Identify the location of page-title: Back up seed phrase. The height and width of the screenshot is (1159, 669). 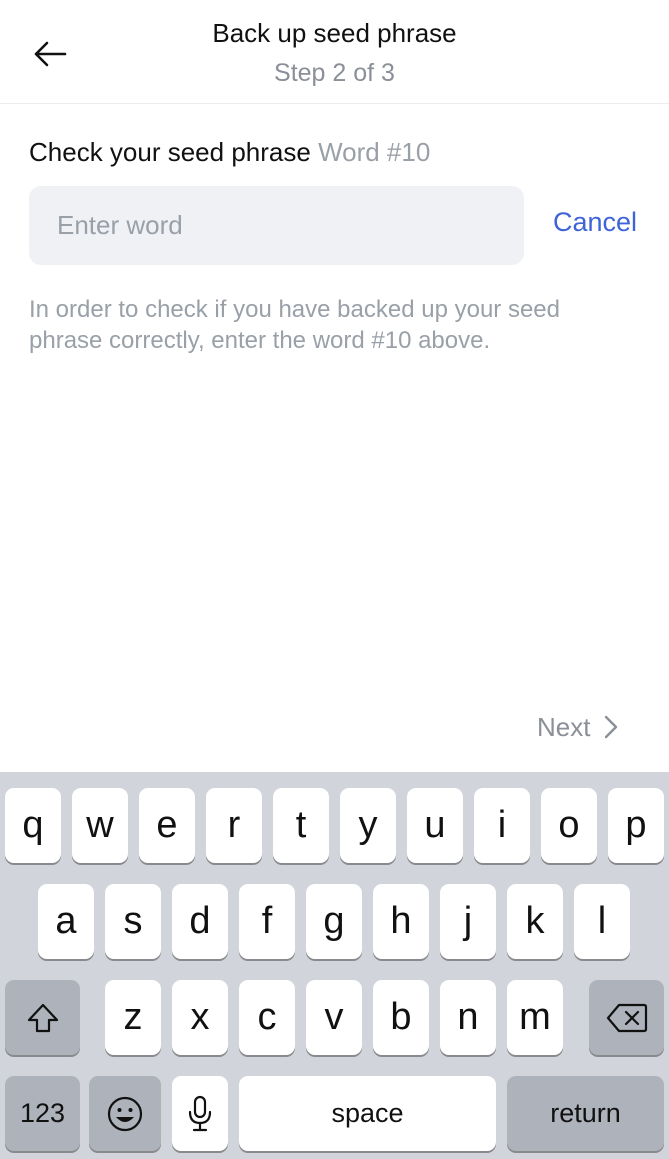
(334, 33).